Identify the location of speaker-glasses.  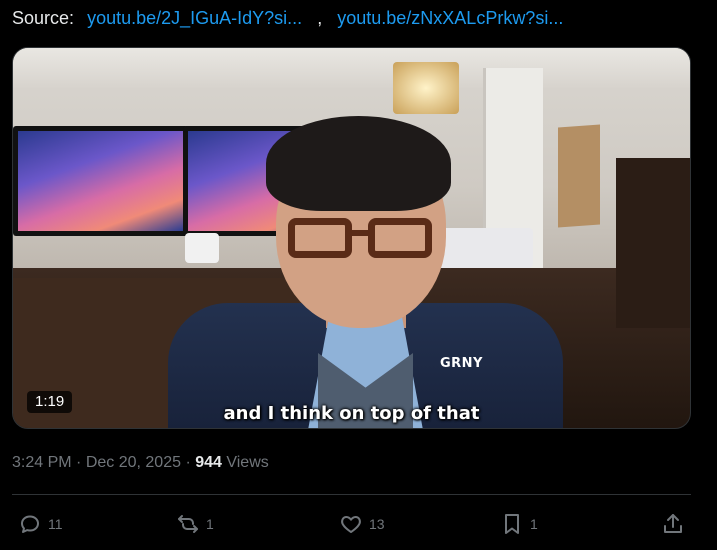
(363, 240).